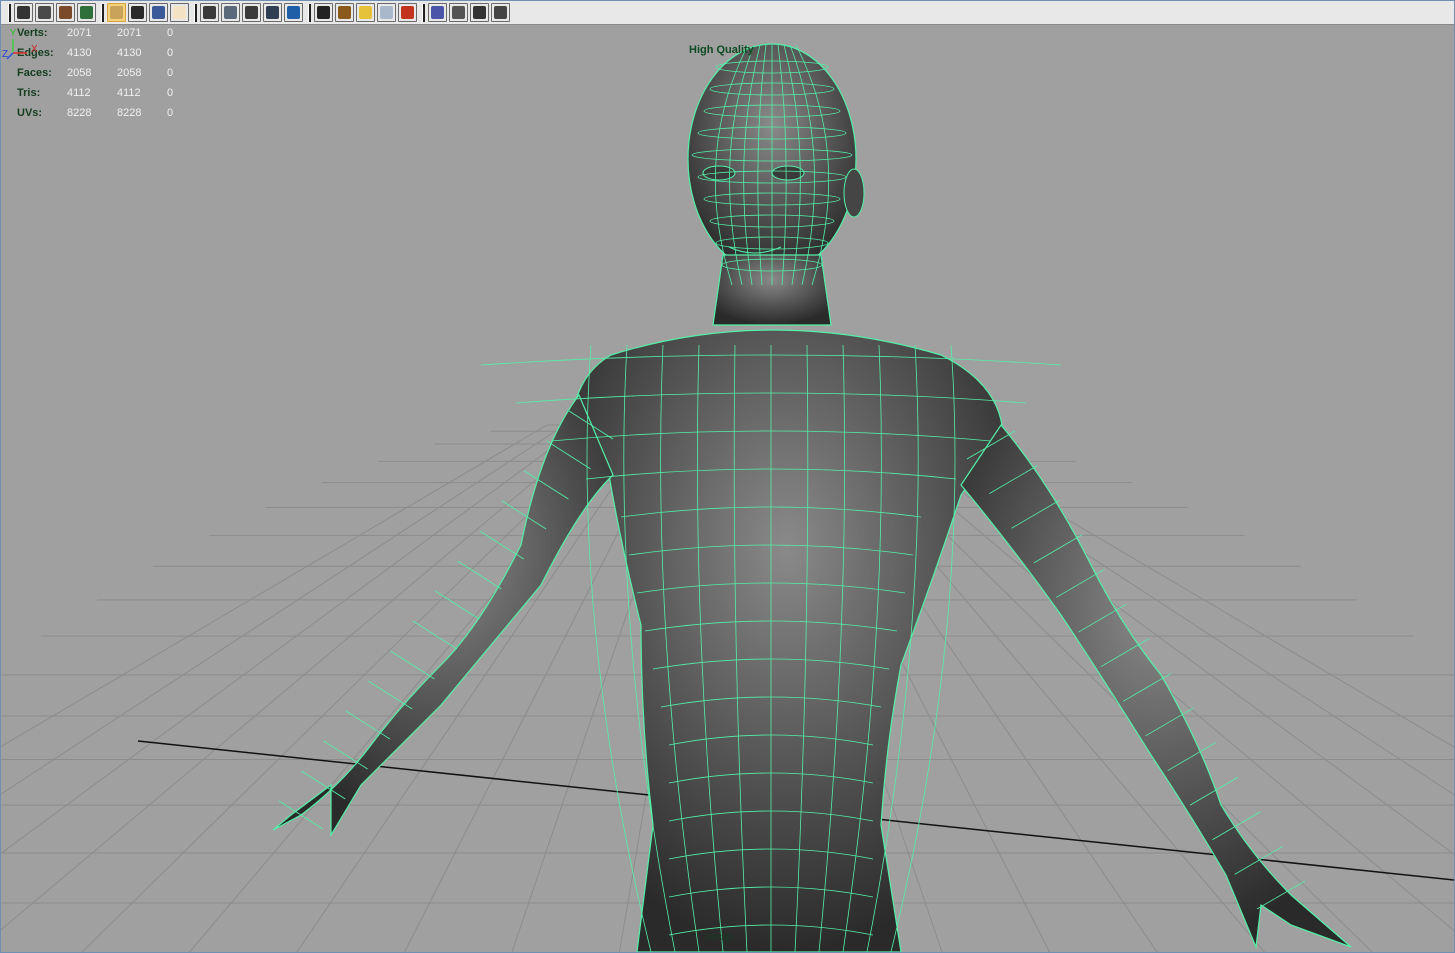 This screenshot has width=1455, height=953. I want to click on stat-row-faces: Faces: 2058 2058 0, so click(112, 73).